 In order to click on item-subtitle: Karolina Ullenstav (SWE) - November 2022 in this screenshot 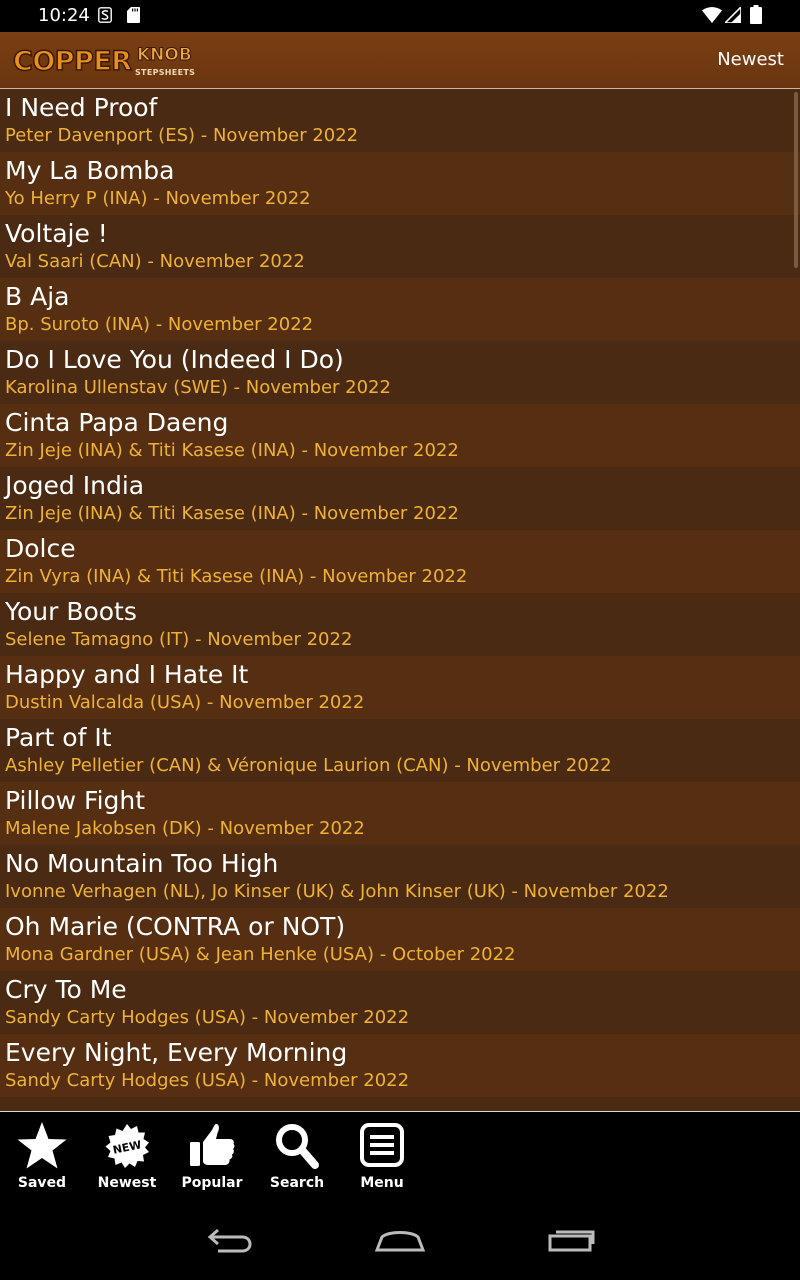, I will do `click(198, 387)`.